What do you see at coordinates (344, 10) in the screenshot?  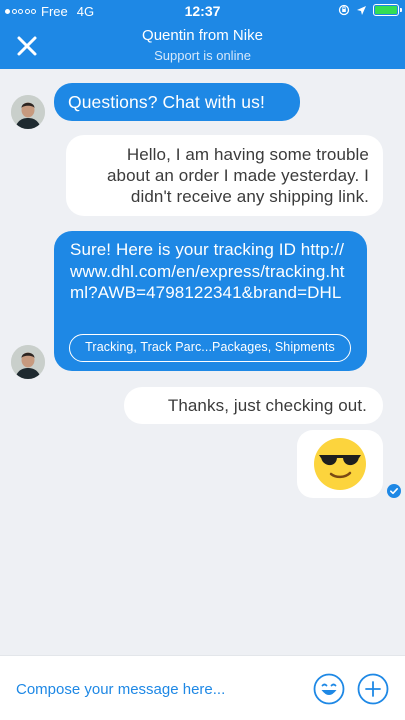 I see `rotation-lock-icon` at bounding box center [344, 10].